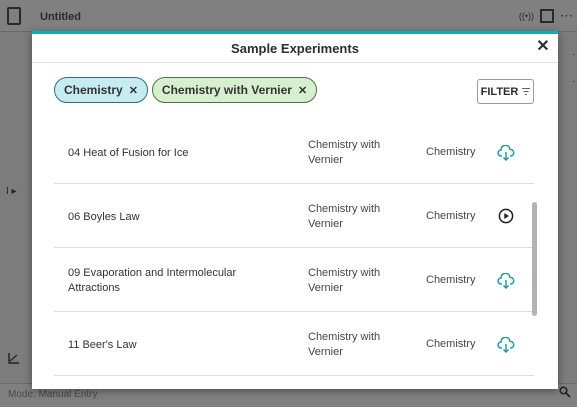  What do you see at coordinates (60, 17) in the screenshot?
I see `app-title: Untitled` at bounding box center [60, 17].